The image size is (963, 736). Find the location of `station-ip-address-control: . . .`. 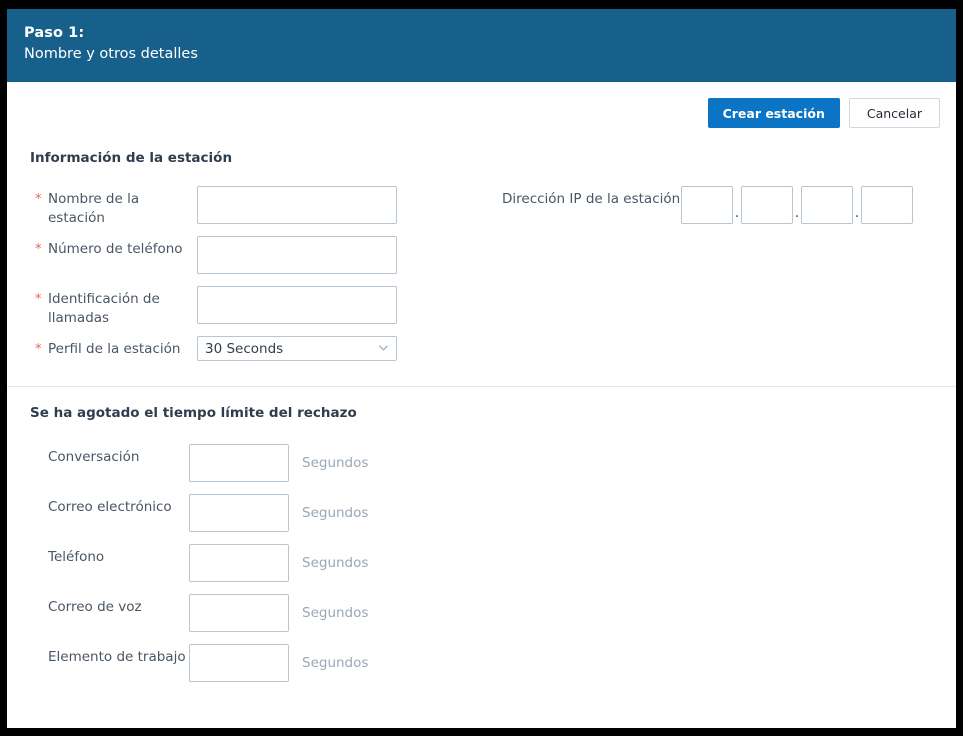

station-ip-address-control: . . . is located at coordinates (797, 205).